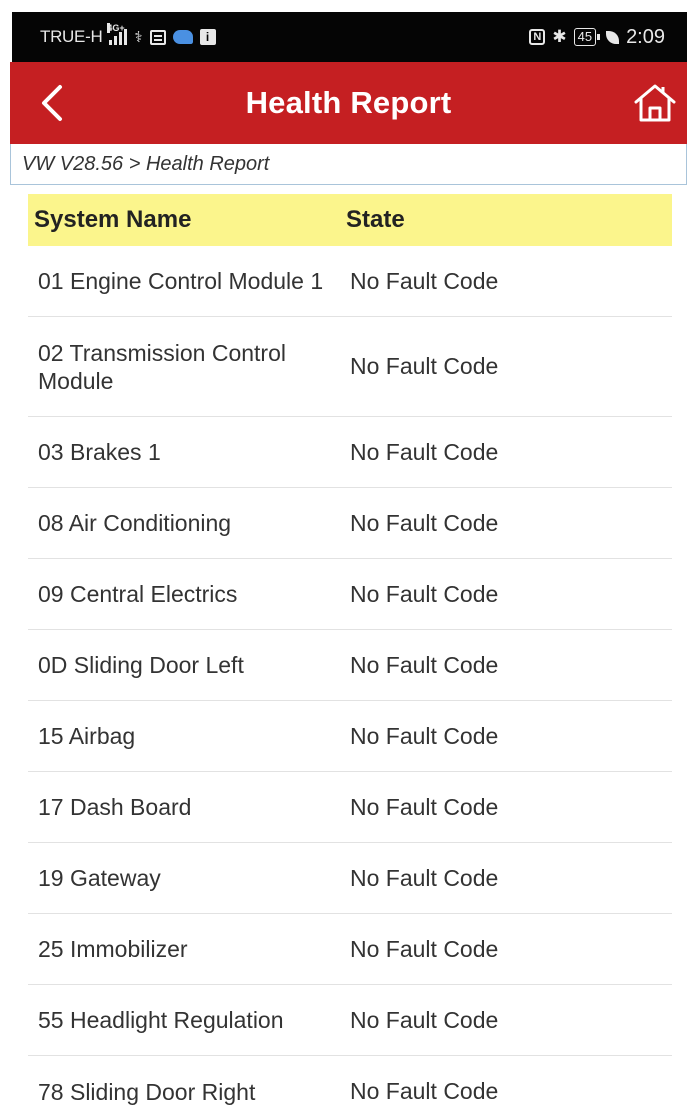  I want to click on table-row: 01 Engine Control Module 1 No Fault Code, so click(350, 281).